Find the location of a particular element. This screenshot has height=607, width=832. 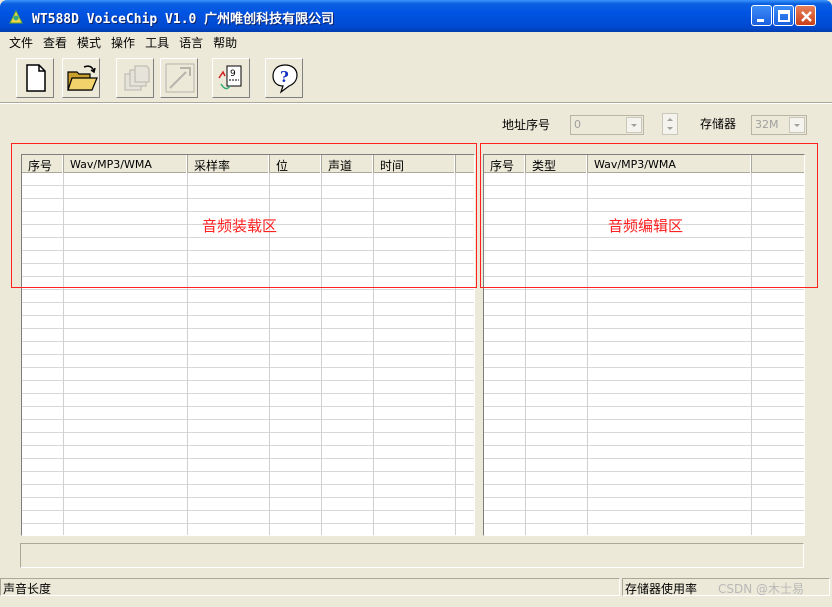

menu-help: 帮助 is located at coordinates (225, 42).